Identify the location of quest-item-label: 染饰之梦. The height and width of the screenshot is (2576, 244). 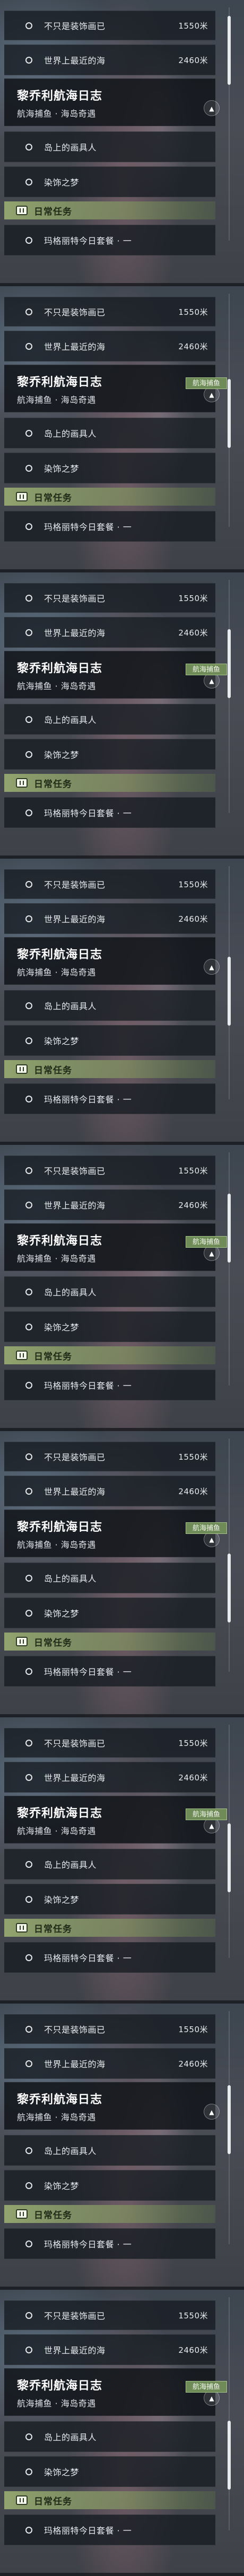
(62, 469).